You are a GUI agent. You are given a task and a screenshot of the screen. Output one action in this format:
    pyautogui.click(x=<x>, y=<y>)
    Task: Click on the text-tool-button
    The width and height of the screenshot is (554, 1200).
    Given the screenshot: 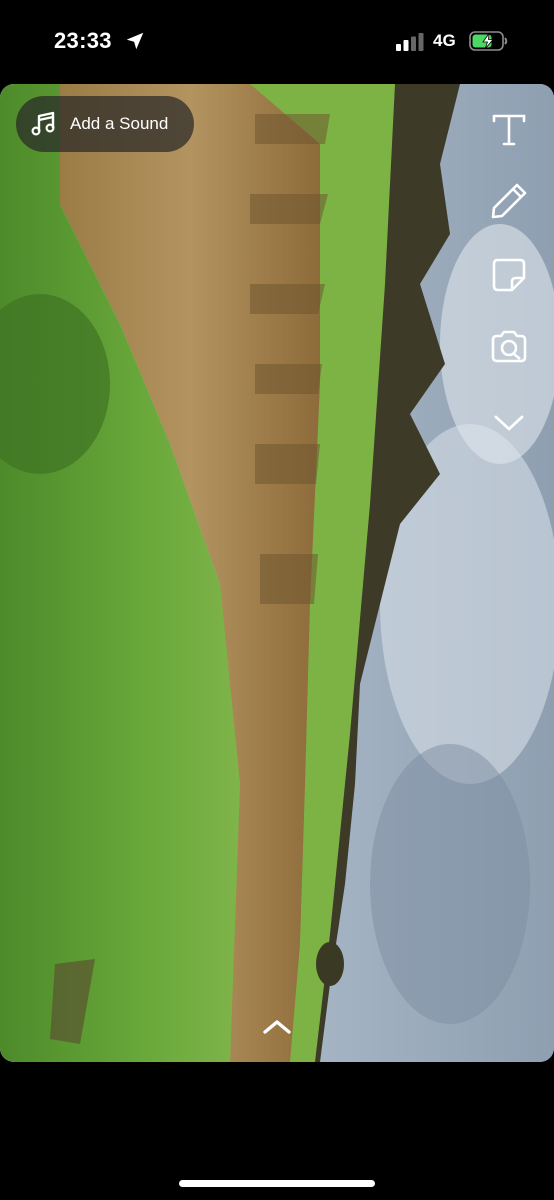 What is the action you would take?
    pyautogui.click(x=509, y=129)
    